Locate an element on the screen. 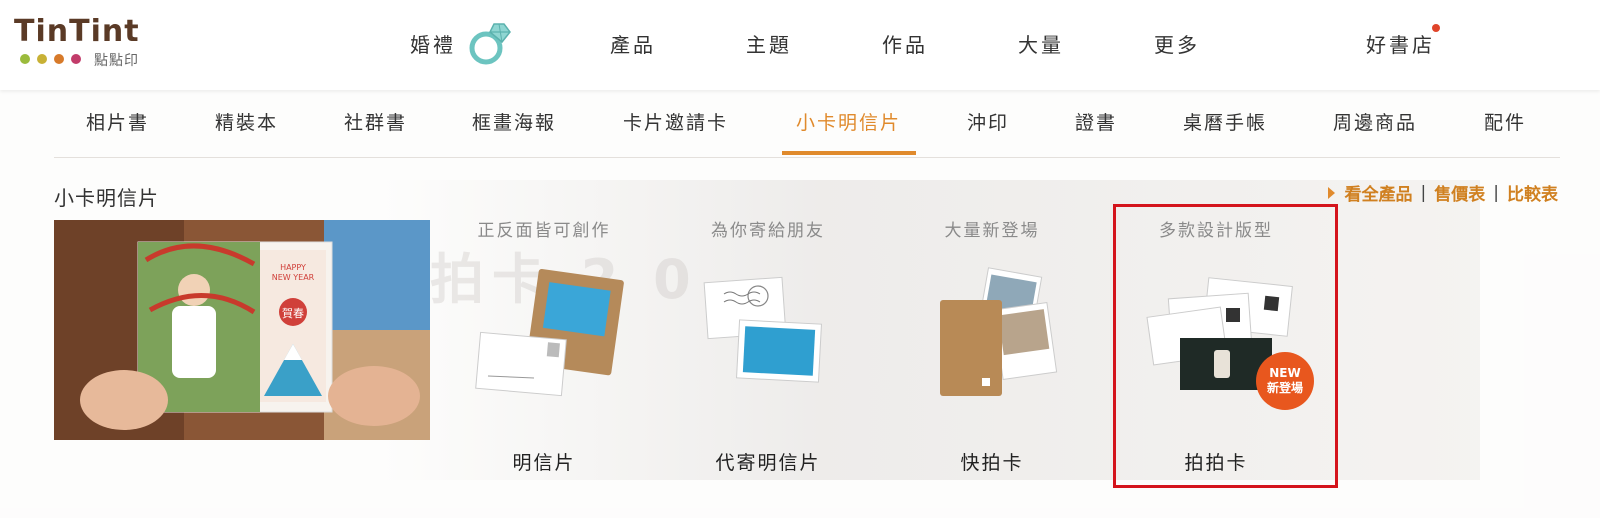 This screenshot has height=518, width=1600. hero-card-kanji: 賀春 is located at coordinates (293, 313).